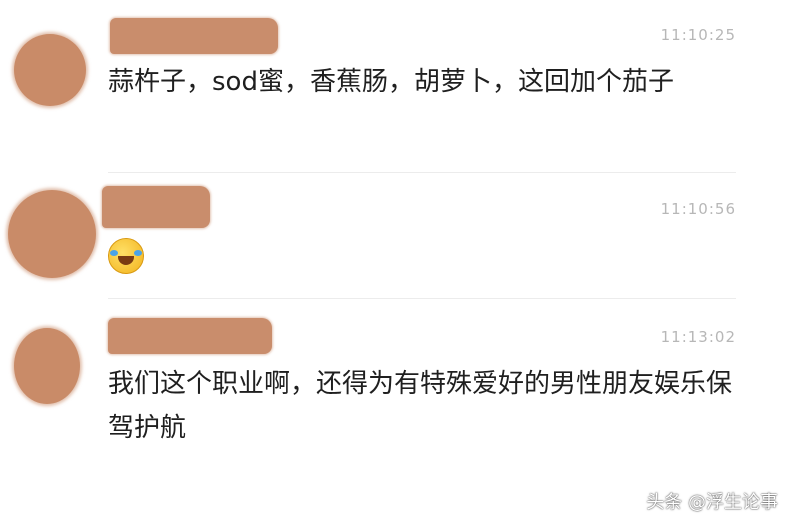 The height and width of the screenshot is (528, 792). What do you see at coordinates (698, 35) in the screenshot?
I see `message-timestamp: 11:10:25` at bounding box center [698, 35].